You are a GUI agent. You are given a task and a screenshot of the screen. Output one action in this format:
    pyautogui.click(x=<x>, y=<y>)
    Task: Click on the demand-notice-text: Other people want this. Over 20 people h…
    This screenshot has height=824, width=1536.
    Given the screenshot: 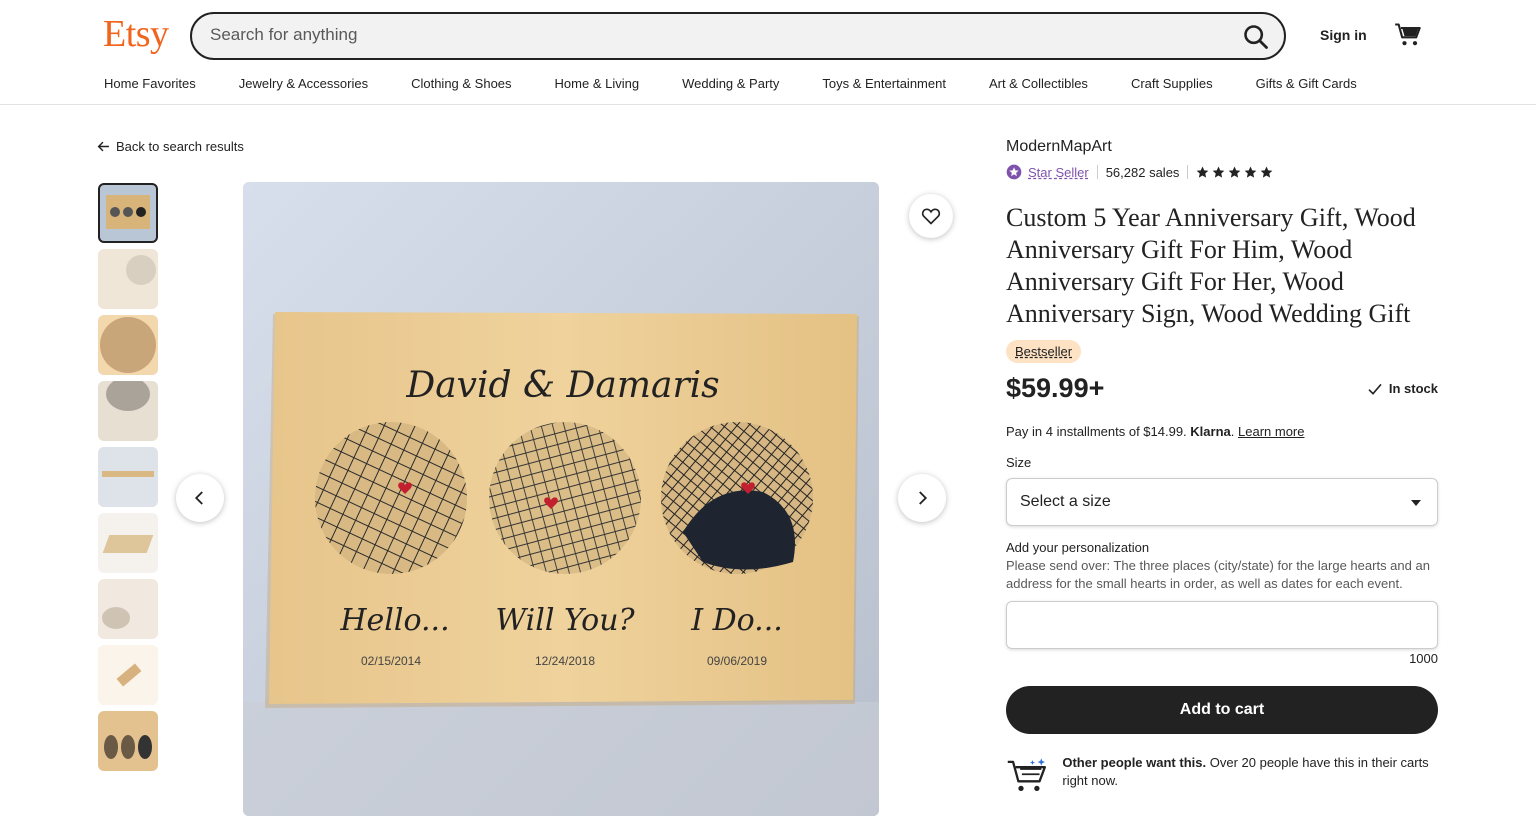 What is the action you would take?
    pyautogui.click(x=1250, y=776)
    